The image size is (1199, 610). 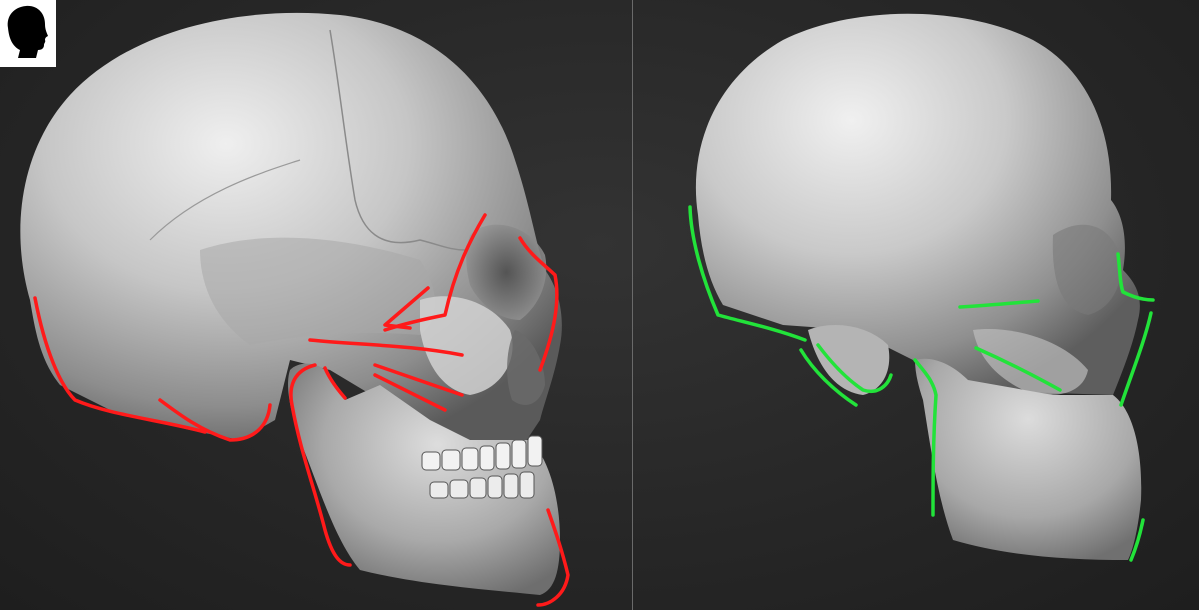 I want to click on app-logo-badge, so click(x=28, y=33).